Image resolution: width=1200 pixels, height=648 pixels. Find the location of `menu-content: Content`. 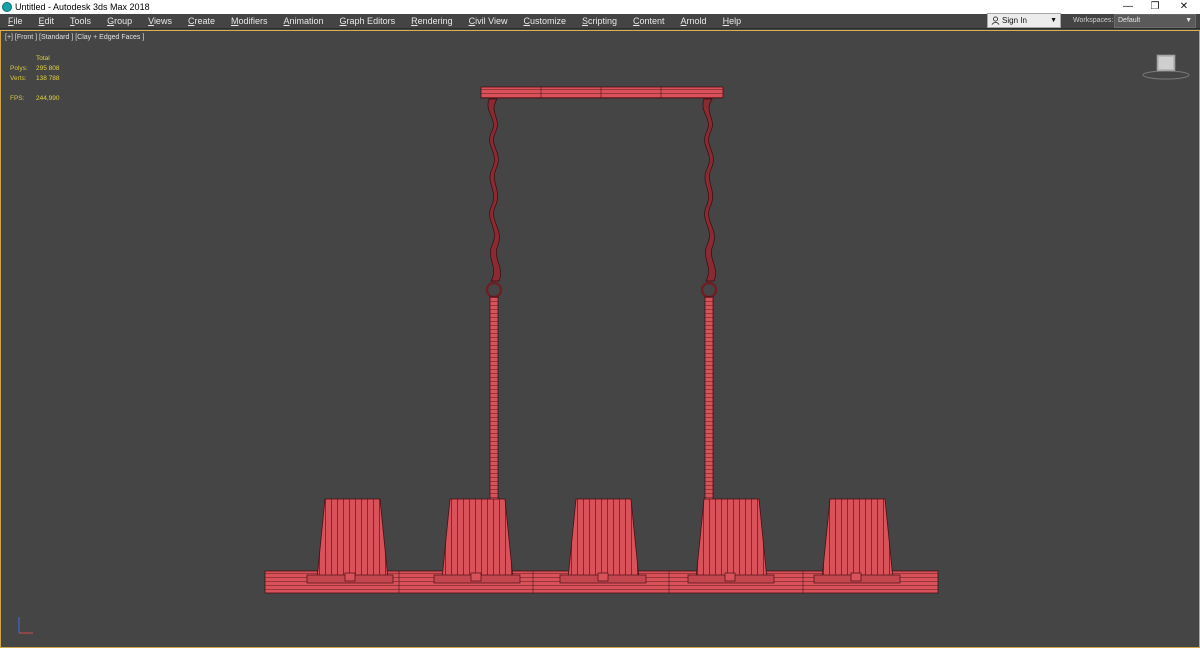

menu-content: Content is located at coordinates (649, 21).